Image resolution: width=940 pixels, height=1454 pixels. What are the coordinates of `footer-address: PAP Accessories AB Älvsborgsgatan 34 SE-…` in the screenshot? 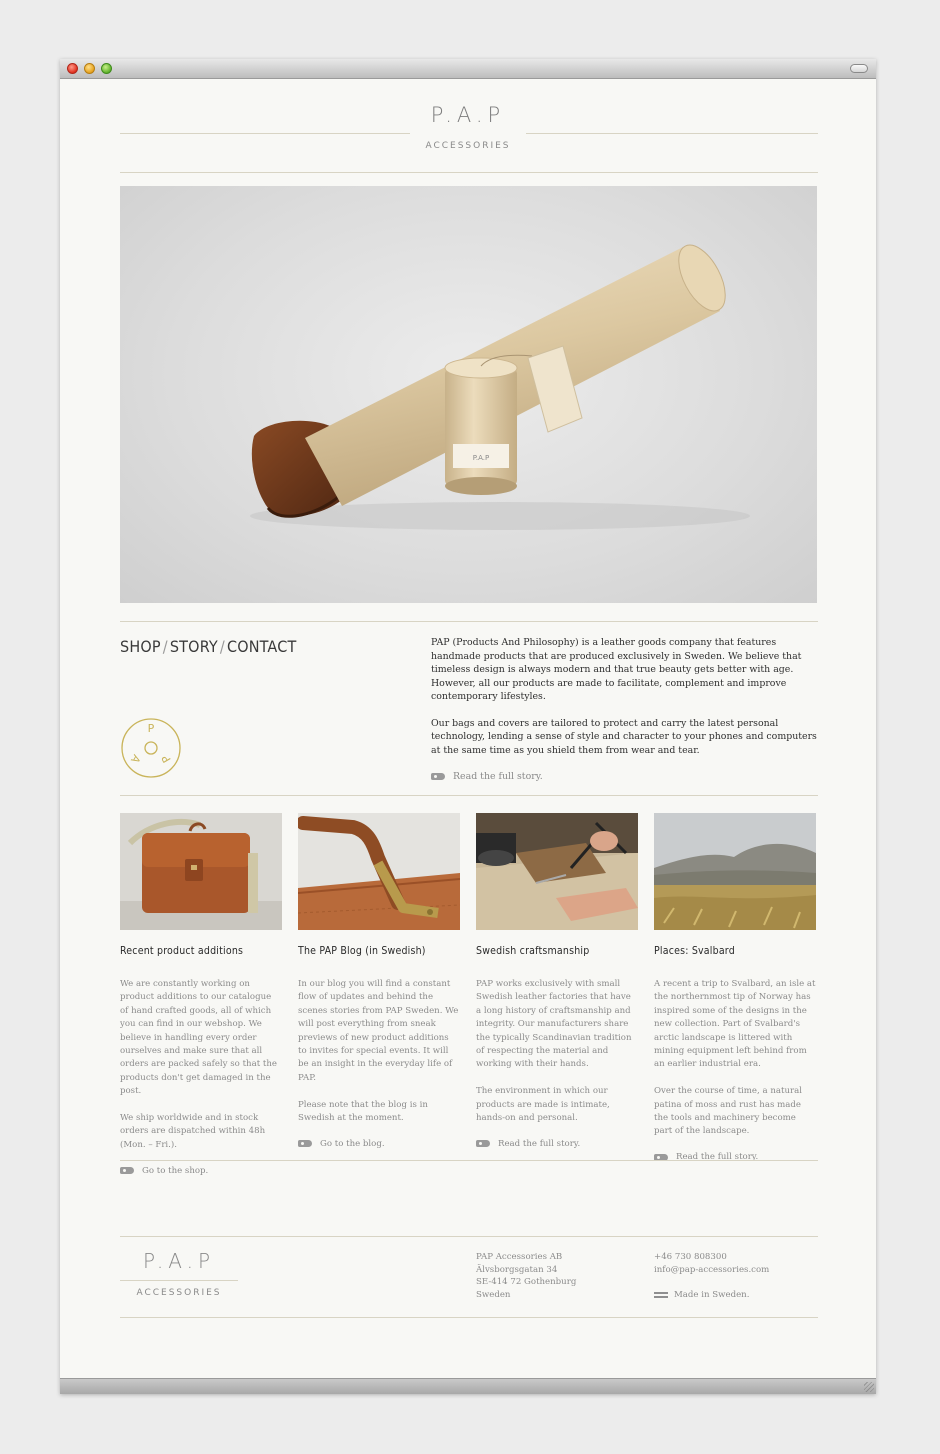 It's located at (526, 1276).